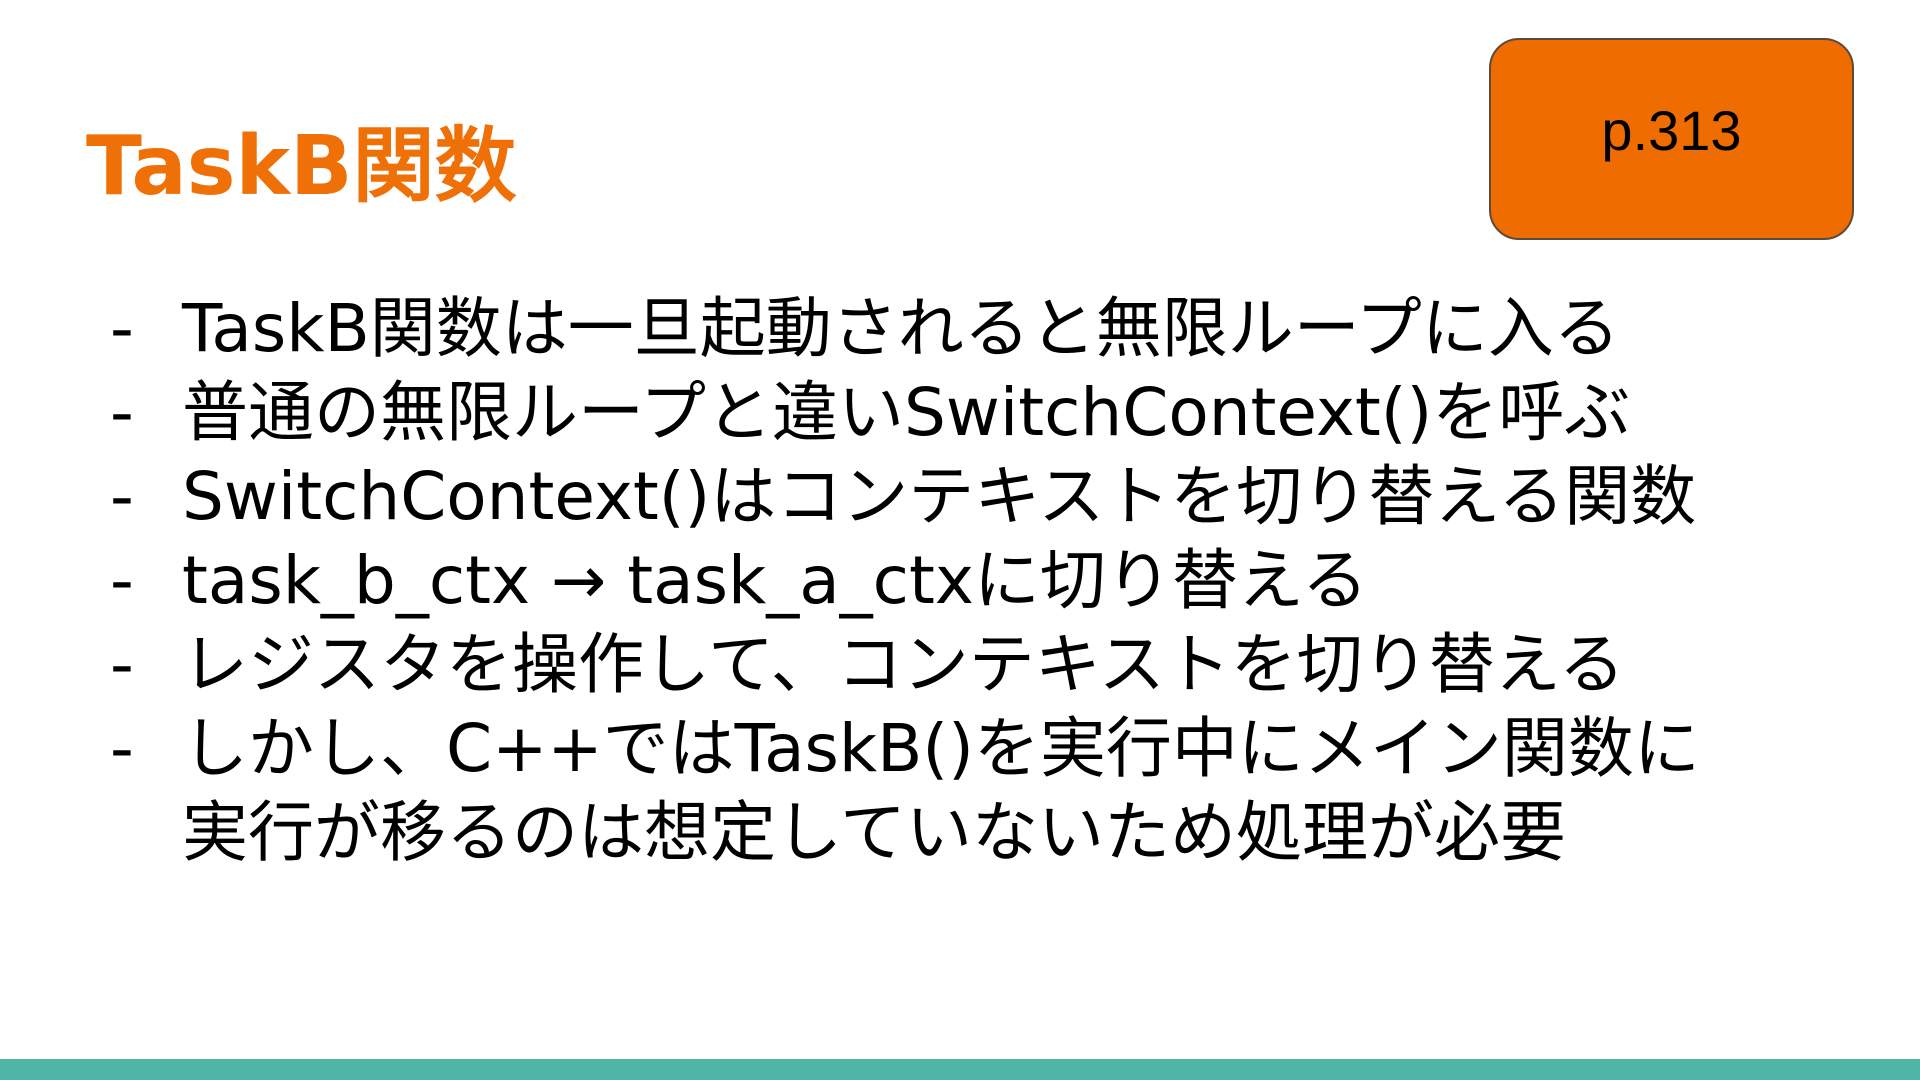 Image resolution: width=1920 pixels, height=1080 pixels. What do you see at coordinates (775, 580) in the screenshot?
I see `bullet-text: task_b_ctx → task_a_ctxに切り替える` at bounding box center [775, 580].